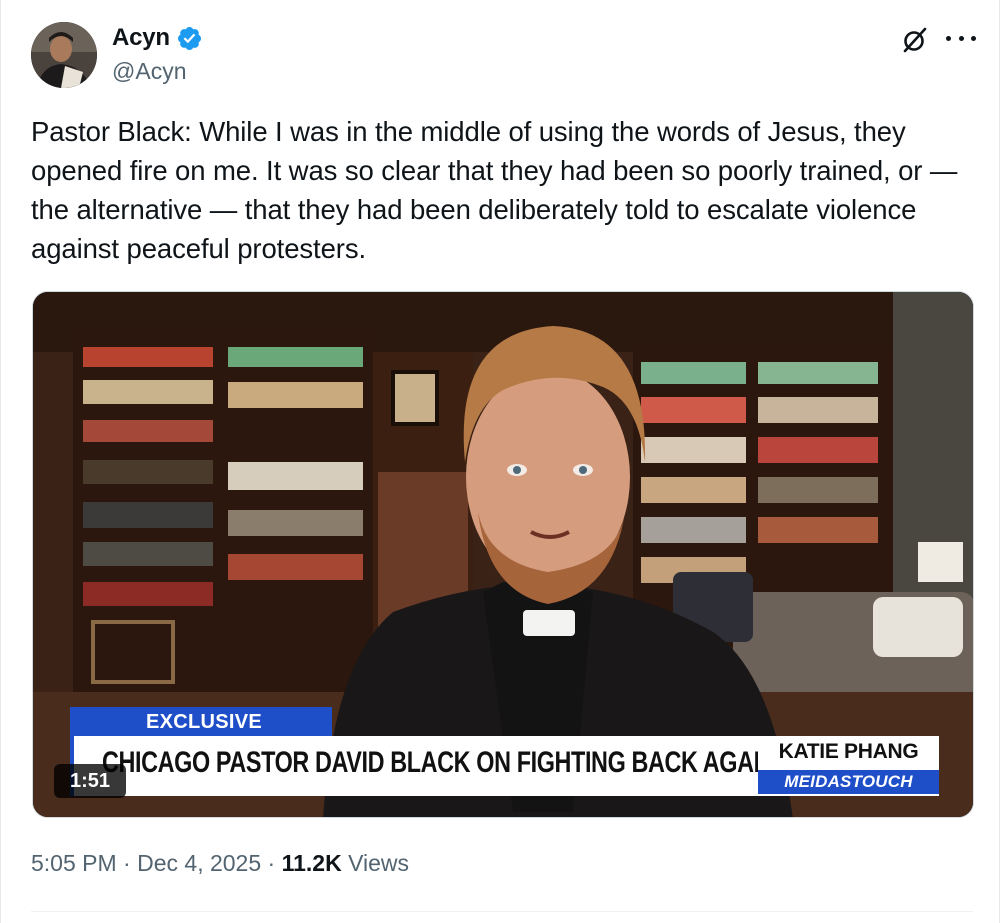  What do you see at coordinates (502, 911) in the screenshot?
I see `divider` at bounding box center [502, 911].